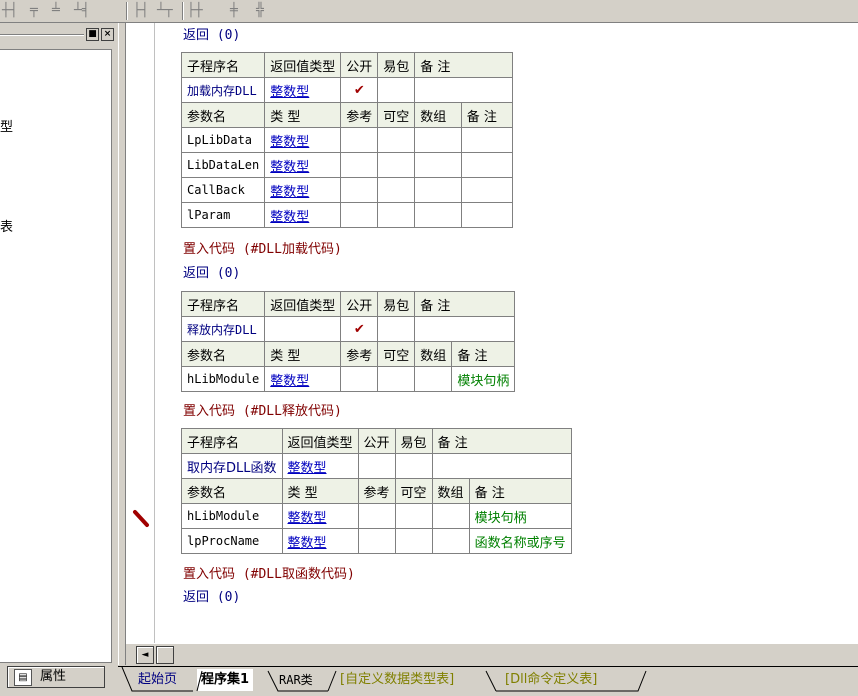 The height and width of the screenshot is (696, 858). What do you see at coordinates (223, 329) in the screenshot?
I see `subroutine-name: 释放内存DLL` at bounding box center [223, 329].